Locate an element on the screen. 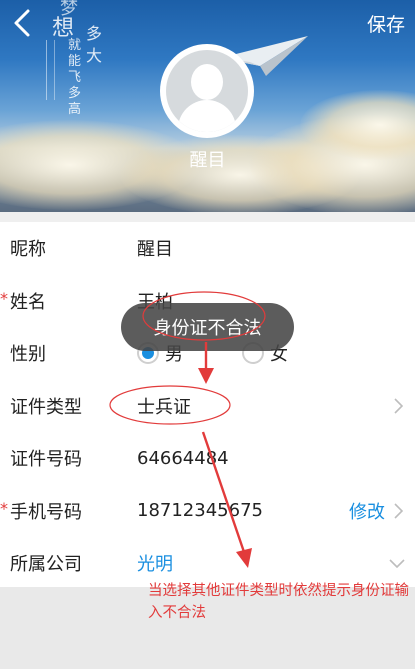 The height and width of the screenshot is (669, 415). row-nickname: 昵称 醒目 is located at coordinates (207, 248).